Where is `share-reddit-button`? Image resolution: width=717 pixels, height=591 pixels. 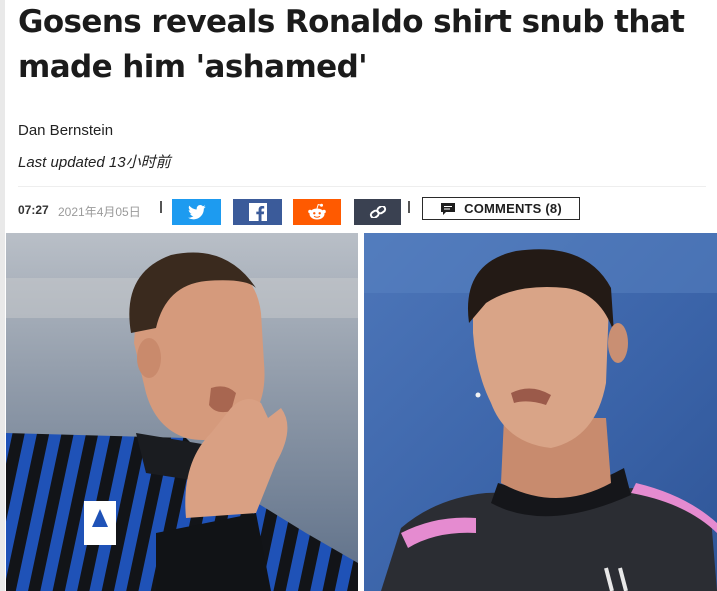
share-reddit-button is located at coordinates (317, 212).